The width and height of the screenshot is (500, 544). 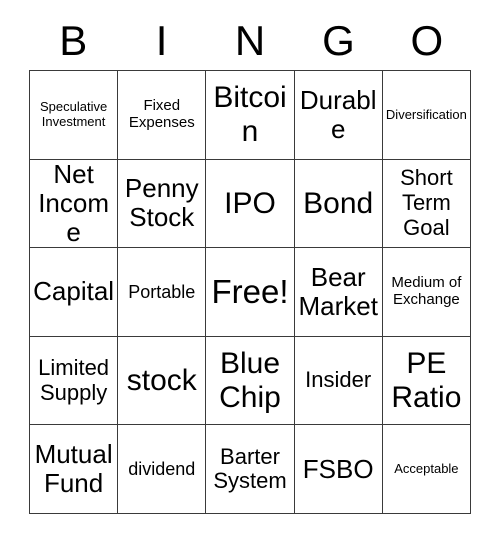 I want to click on bingo-cell-label: Limited Supply, so click(x=74, y=379).